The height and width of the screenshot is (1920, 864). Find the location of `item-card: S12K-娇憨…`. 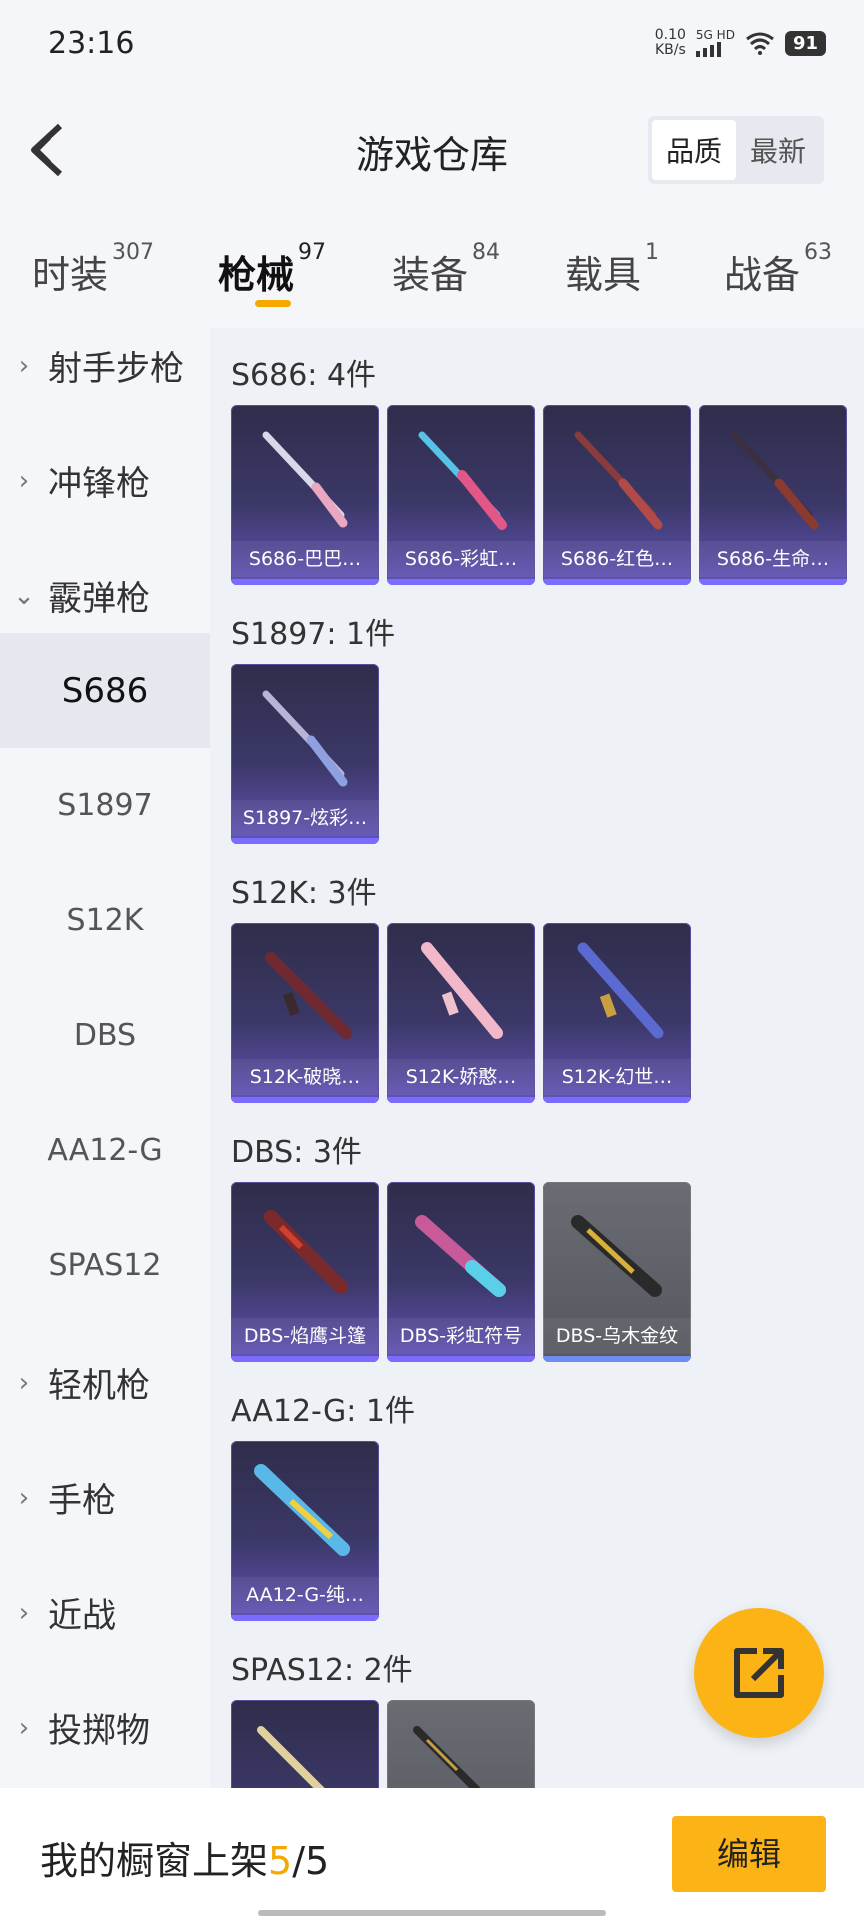

item-card: S12K-娇憨… is located at coordinates (461, 1013).